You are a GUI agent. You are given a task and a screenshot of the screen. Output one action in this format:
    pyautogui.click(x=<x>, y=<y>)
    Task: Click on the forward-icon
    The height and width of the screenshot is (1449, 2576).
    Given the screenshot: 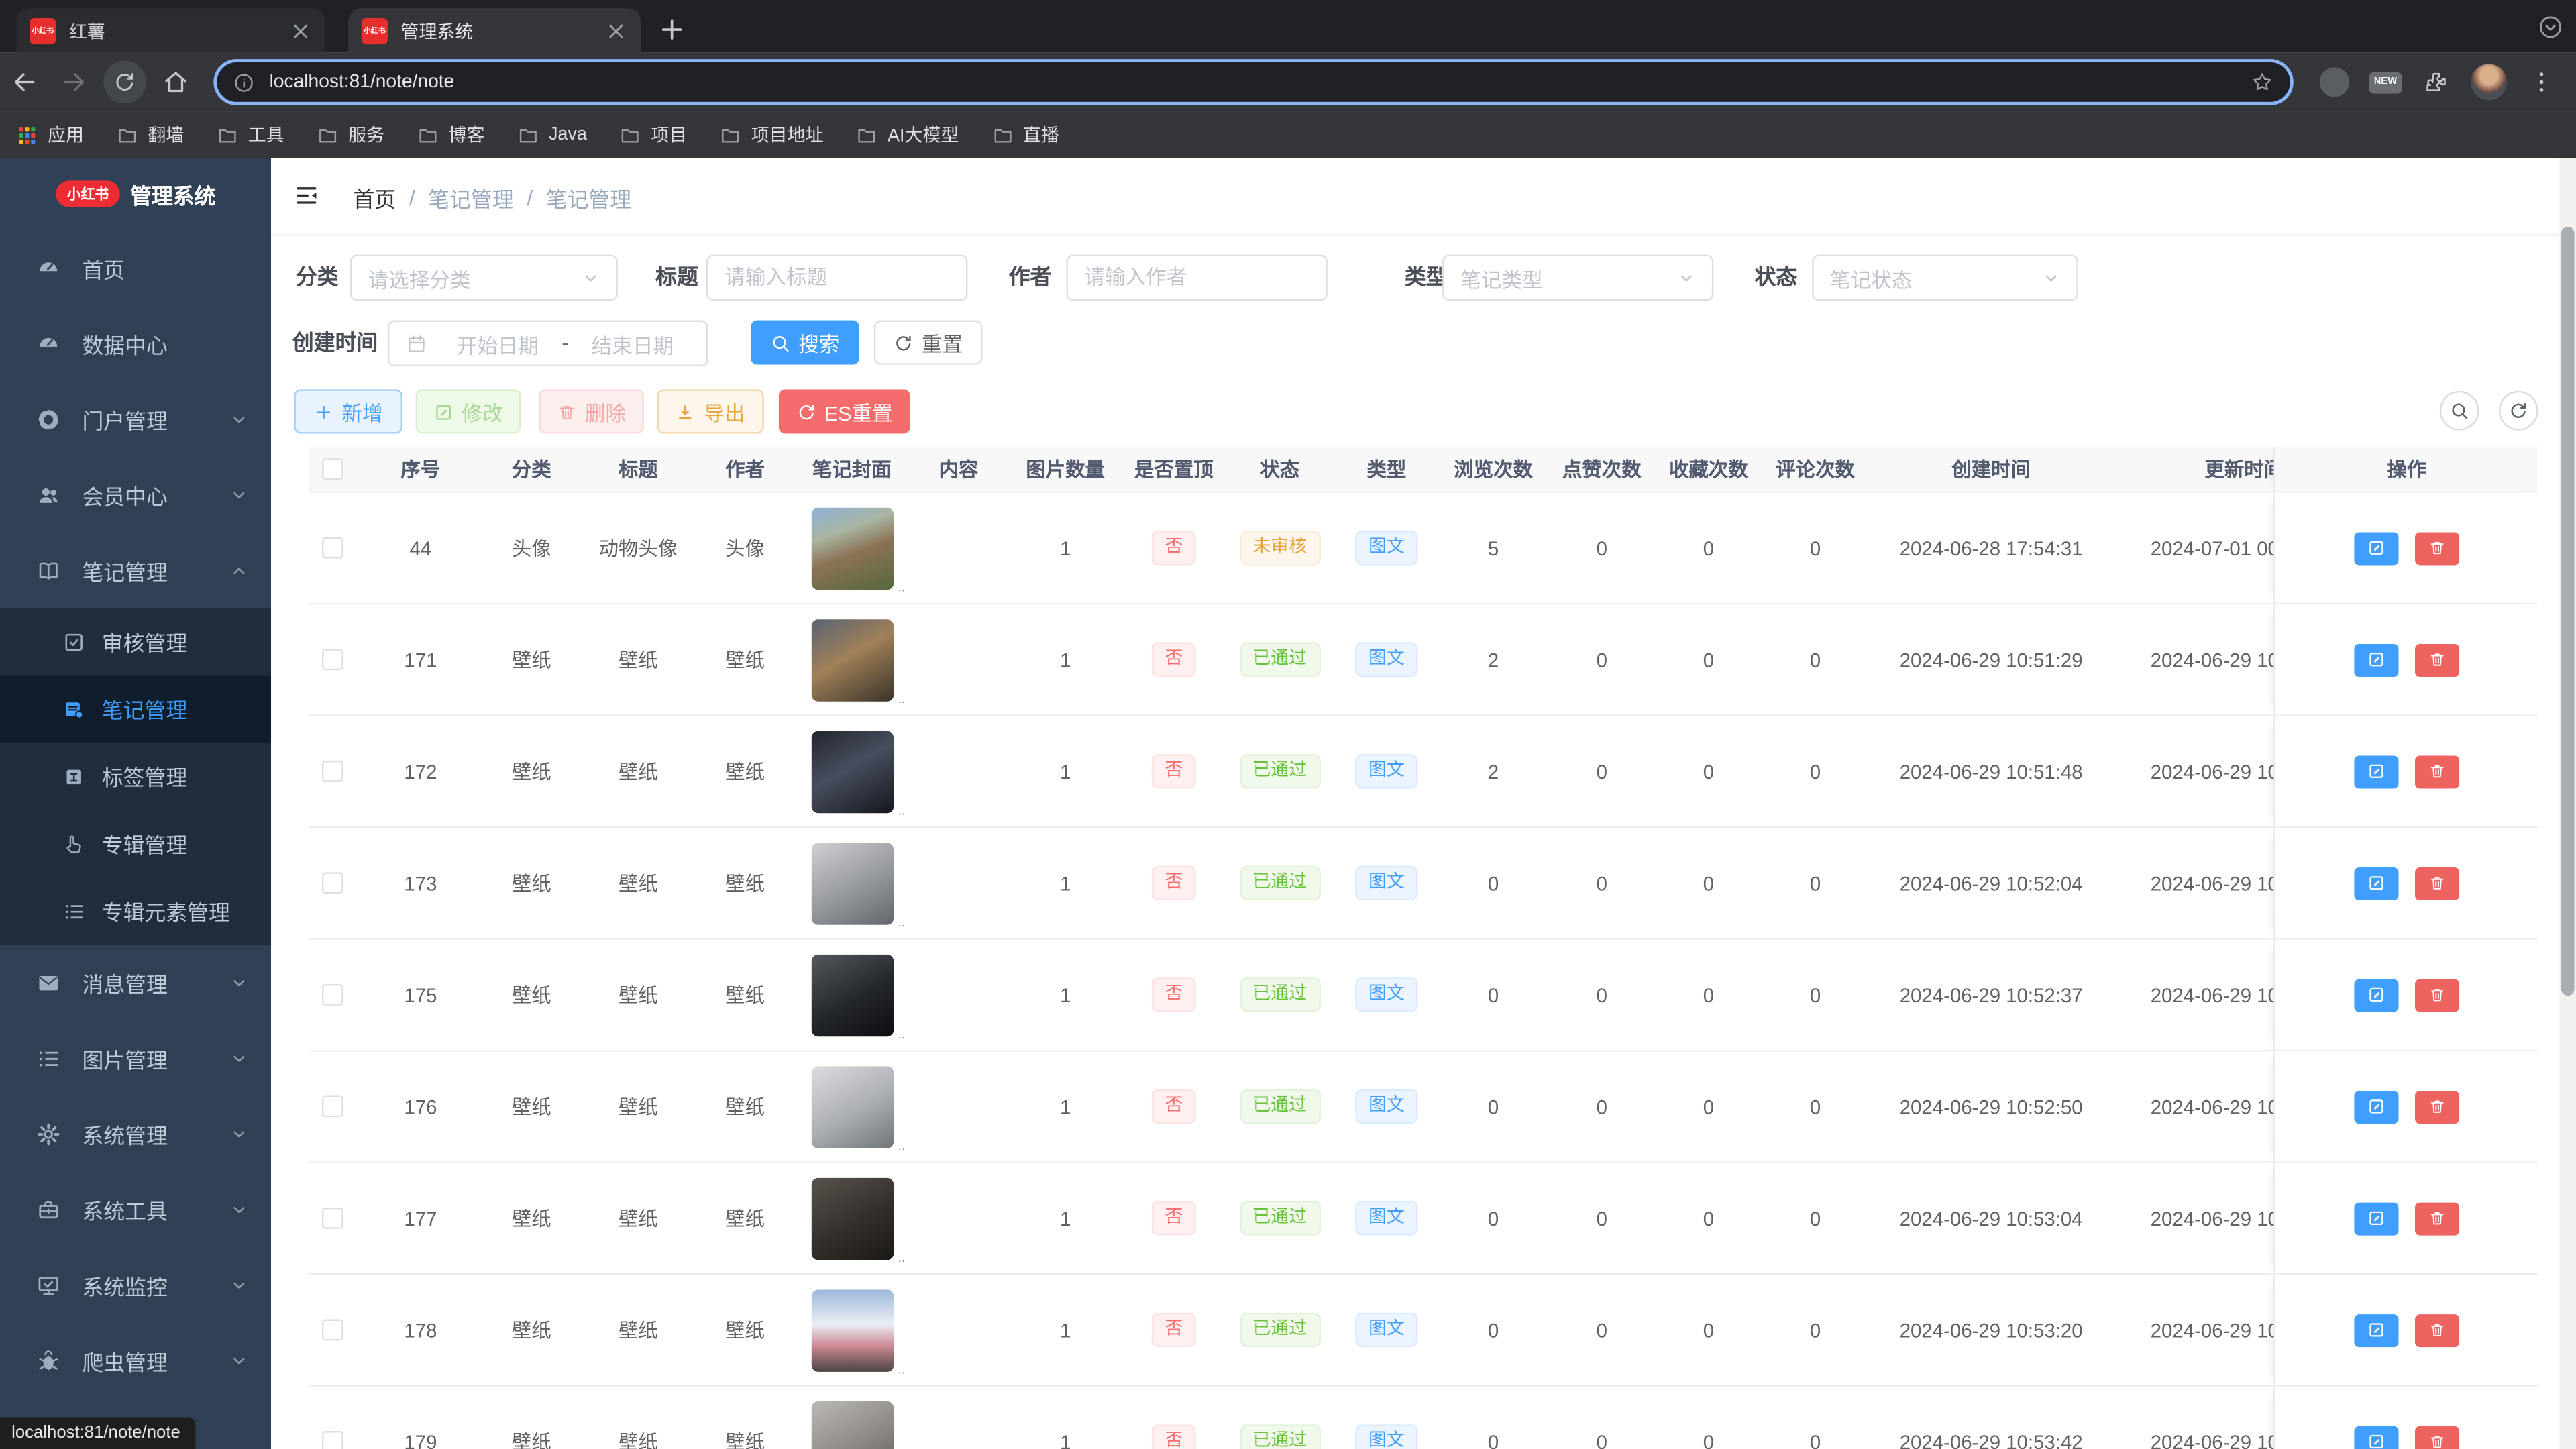 What is the action you would take?
    pyautogui.click(x=74, y=82)
    